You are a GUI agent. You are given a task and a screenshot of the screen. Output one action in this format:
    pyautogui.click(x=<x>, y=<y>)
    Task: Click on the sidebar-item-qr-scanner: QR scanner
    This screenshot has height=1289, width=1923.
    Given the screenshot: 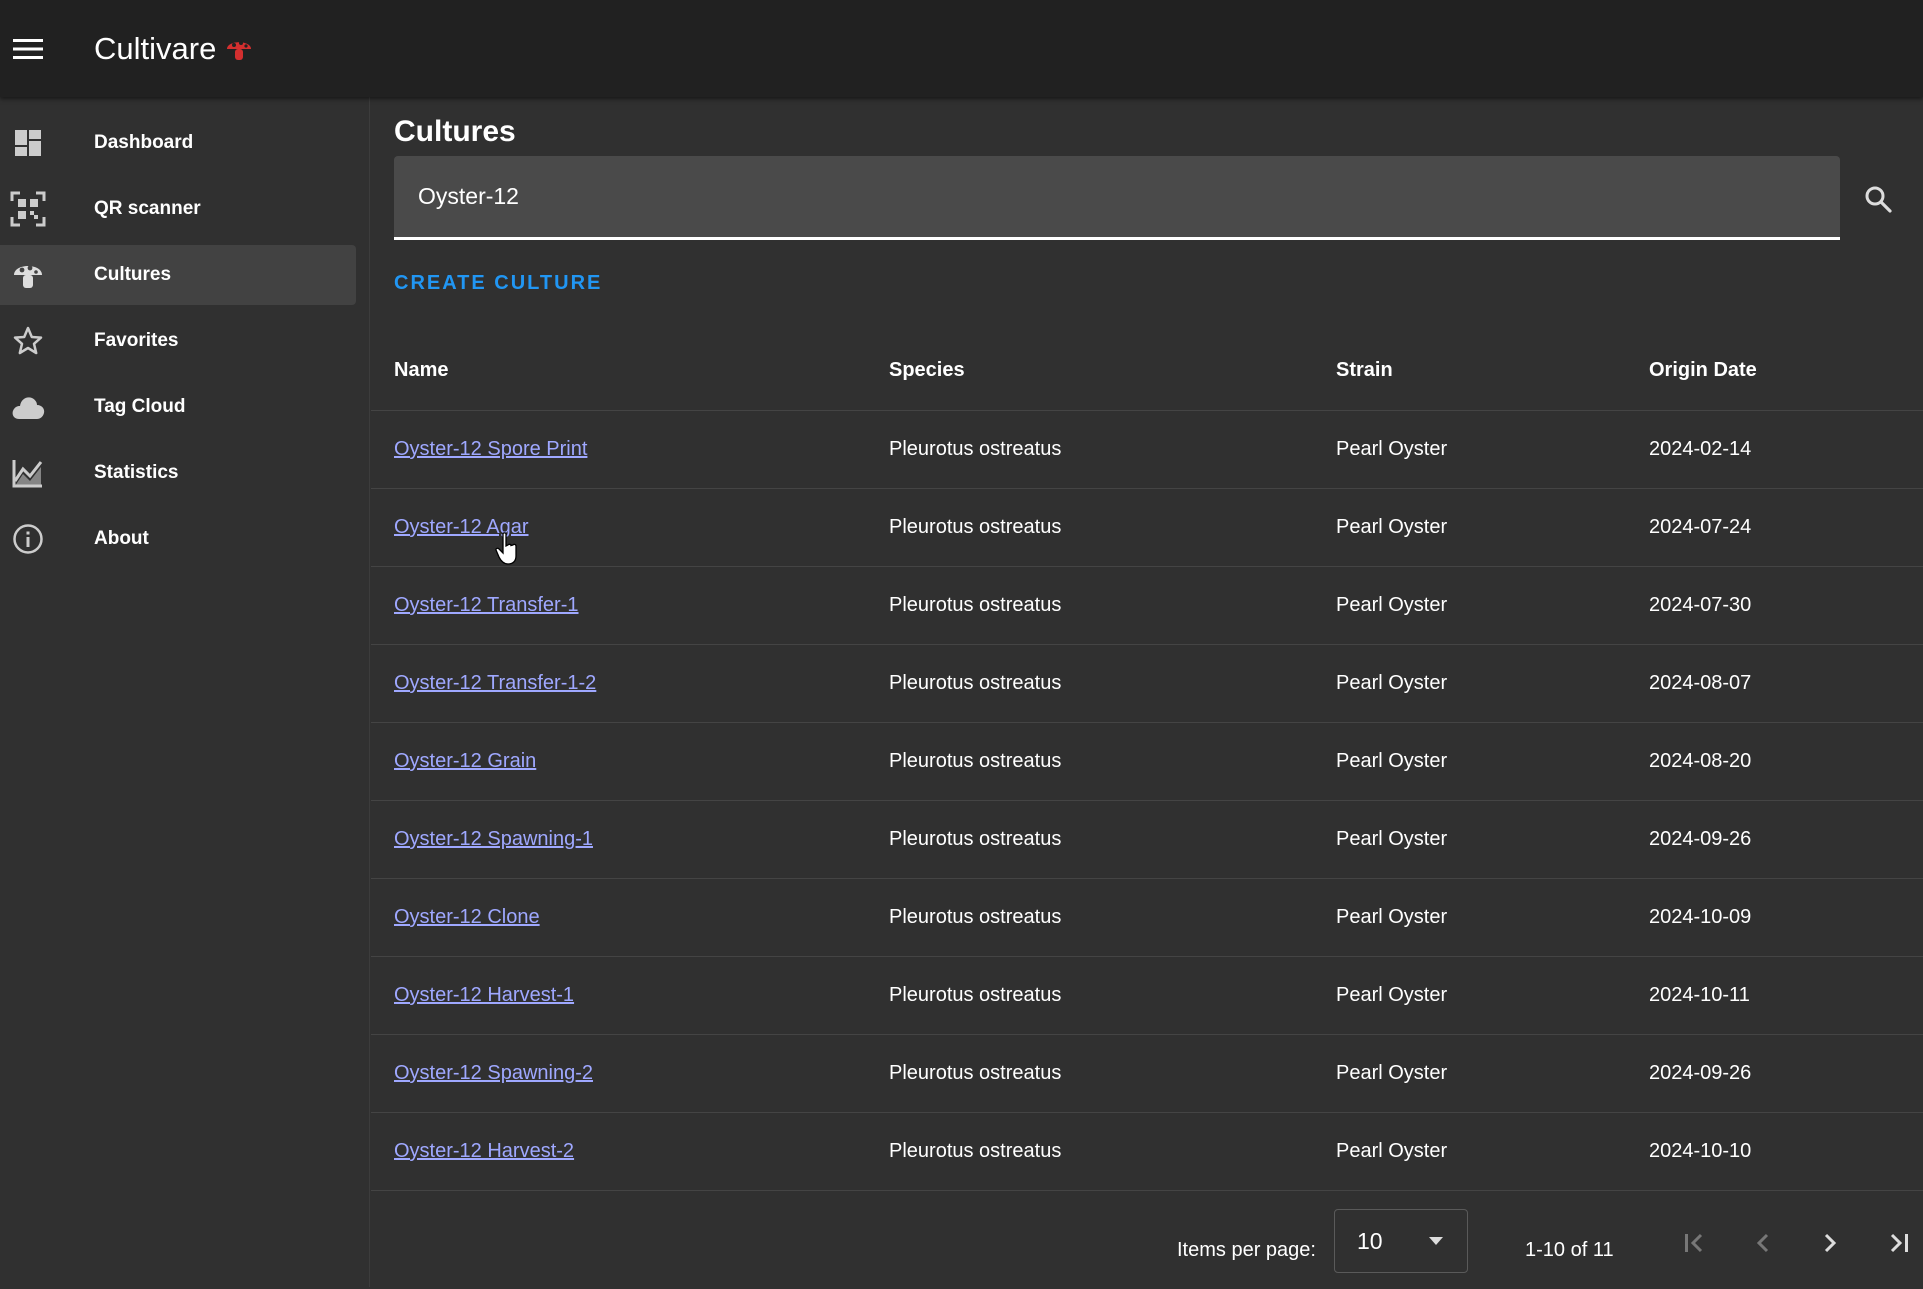 What is the action you would take?
    pyautogui.click(x=178, y=209)
    